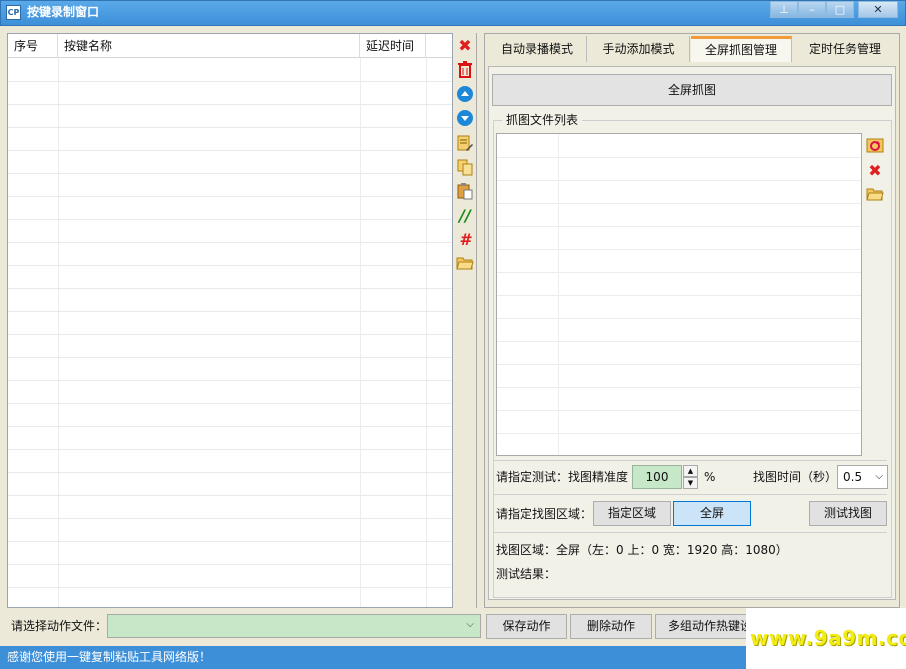 This screenshot has height=669, width=906. What do you see at coordinates (294, 626) in the screenshot?
I see `action-file-select: ⌵` at bounding box center [294, 626].